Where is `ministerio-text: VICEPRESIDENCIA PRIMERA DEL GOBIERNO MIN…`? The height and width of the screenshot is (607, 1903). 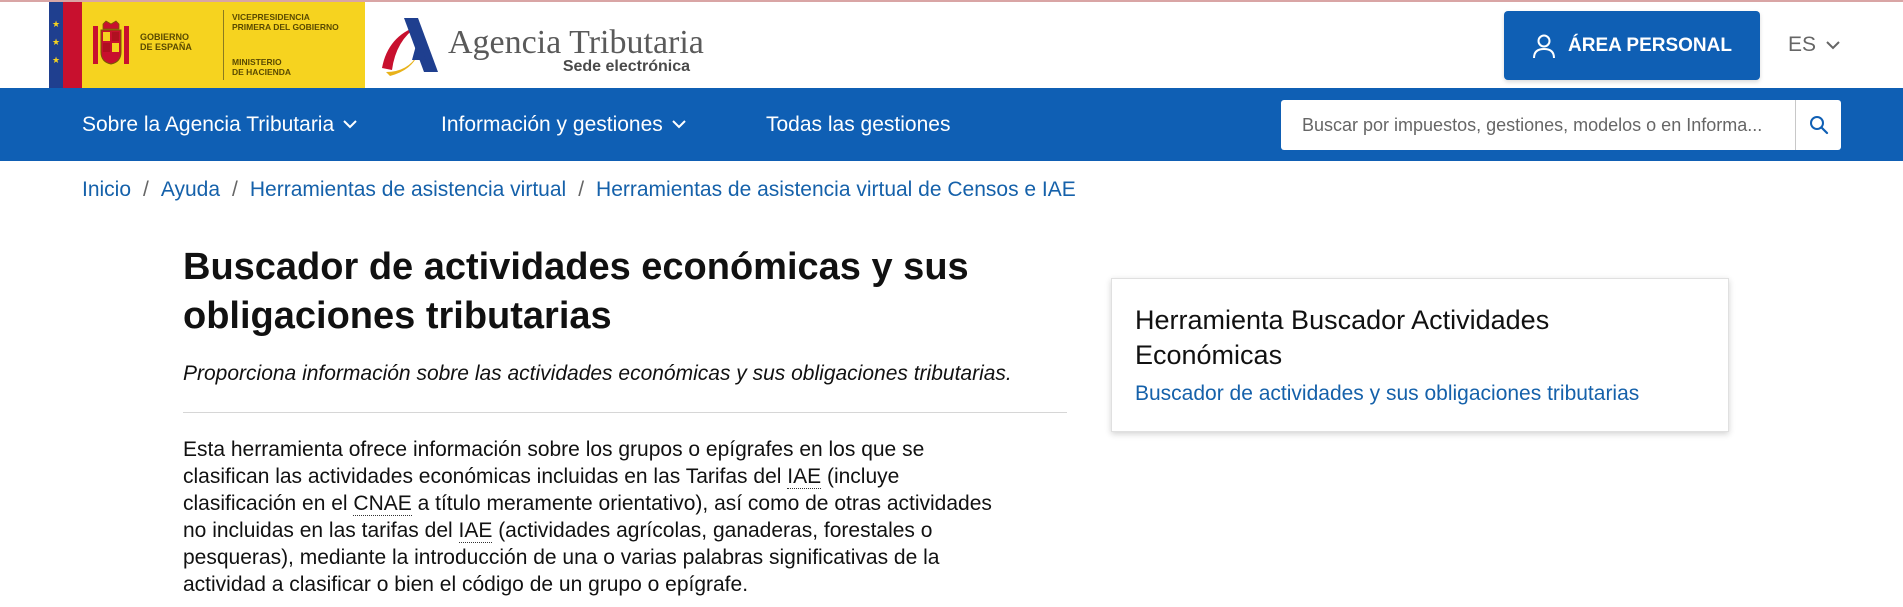
ministerio-text: VICEPRESIDENCIA PRIMERA DEL GOBIERNO MIN… is located at coordinates (294, 45).